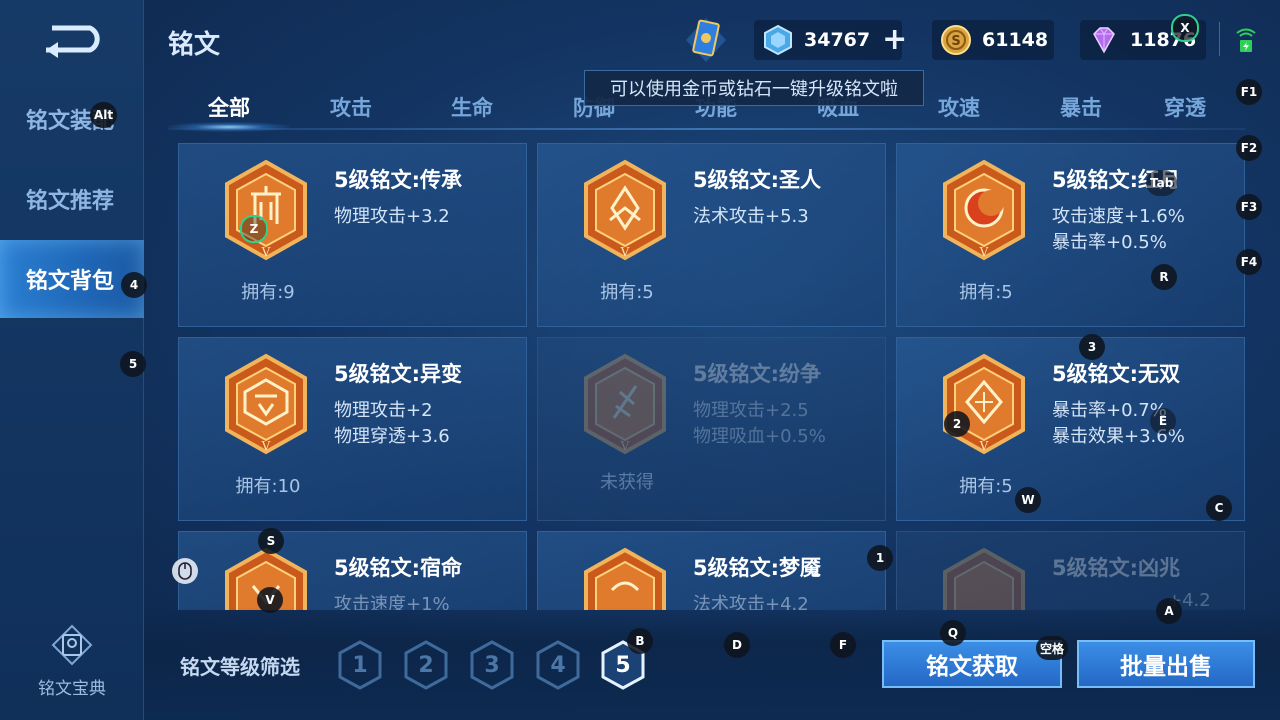 This screenshot has height=720, width=1280. What do you see at coordinates (737, 645) in the screenshot?
I see `key-hint-d: D` at bounding box center [737, 645].